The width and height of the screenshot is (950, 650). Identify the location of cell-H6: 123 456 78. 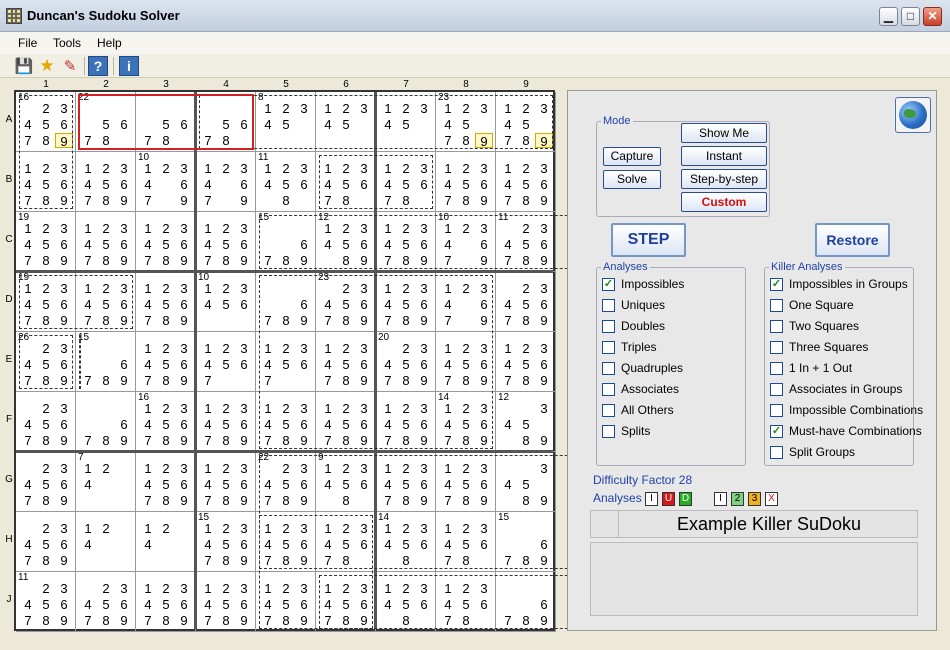
(346, 542).